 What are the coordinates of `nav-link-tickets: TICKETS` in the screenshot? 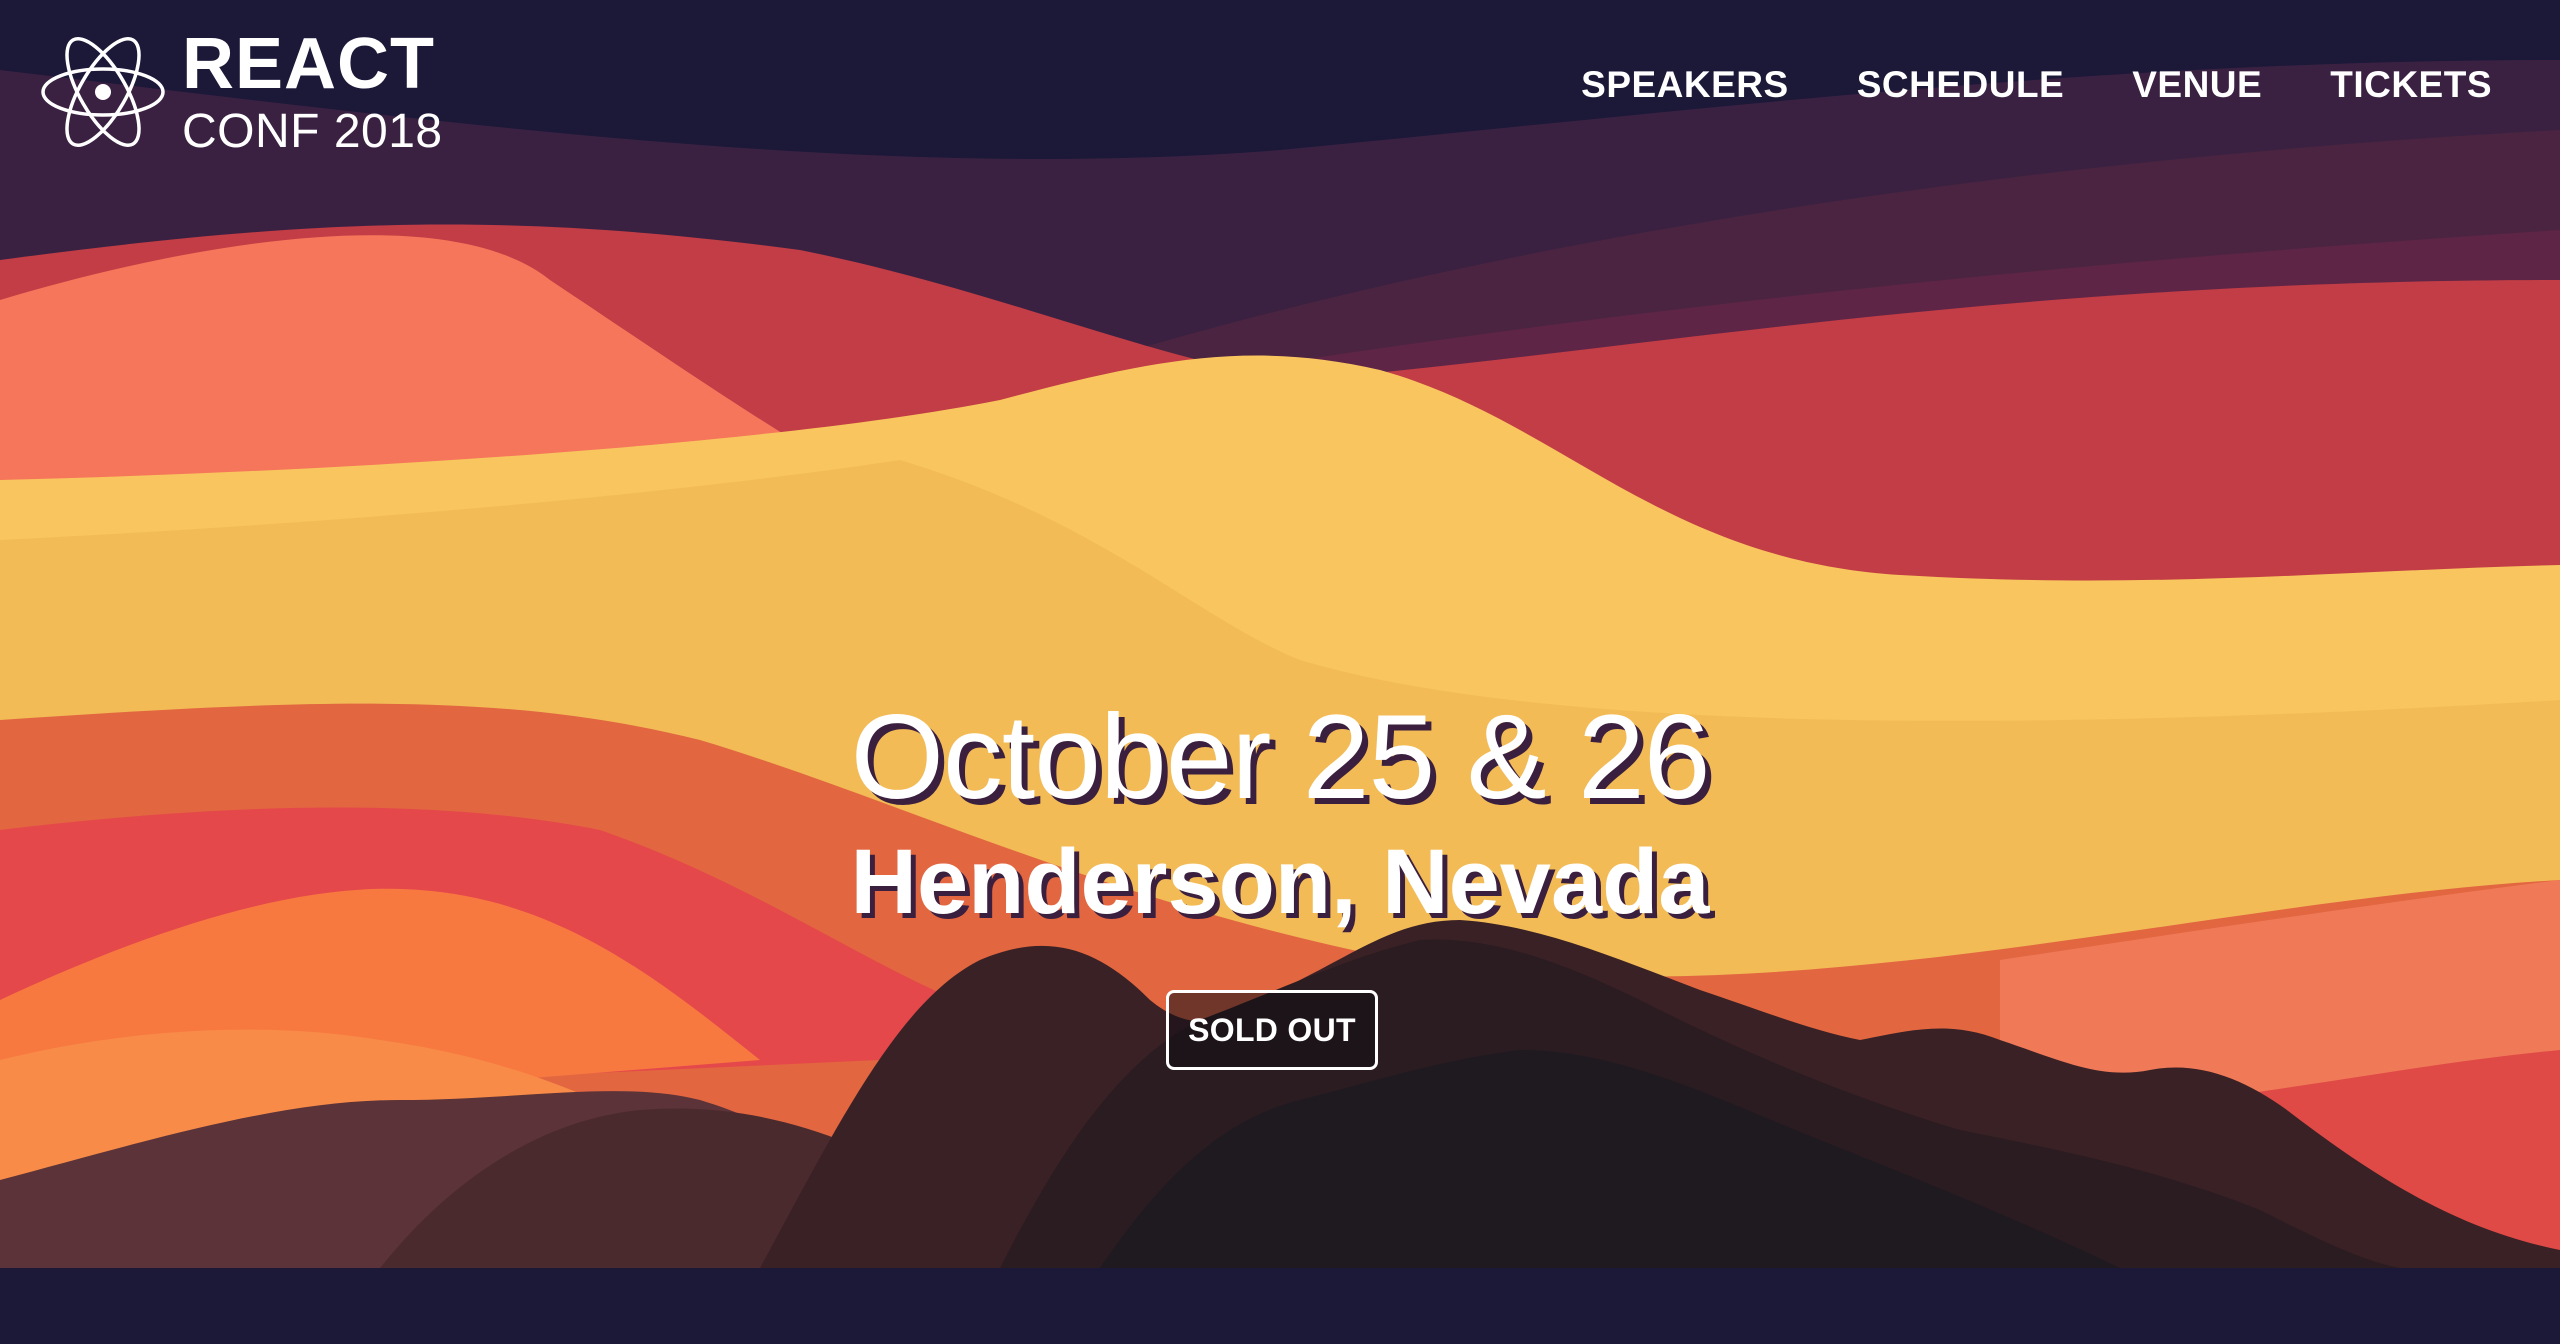 It's located at (2411, 85).